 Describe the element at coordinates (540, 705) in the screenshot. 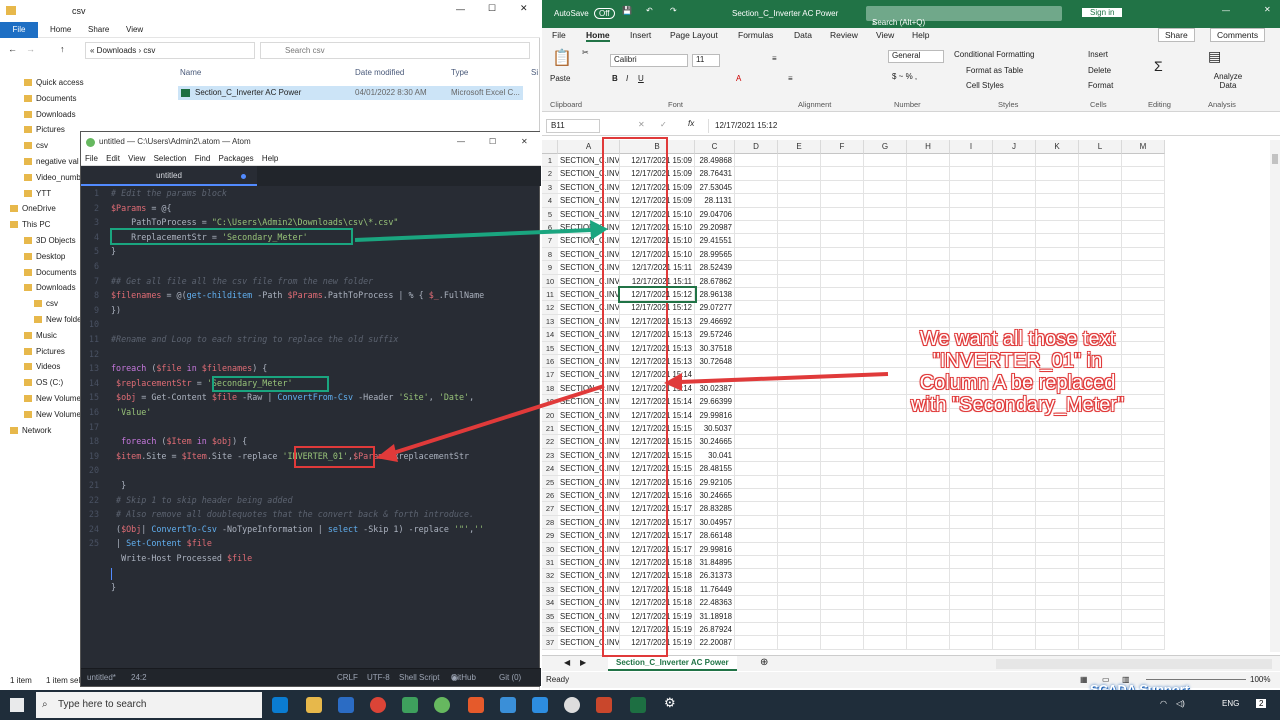

I see `vscode-icon` at that location.